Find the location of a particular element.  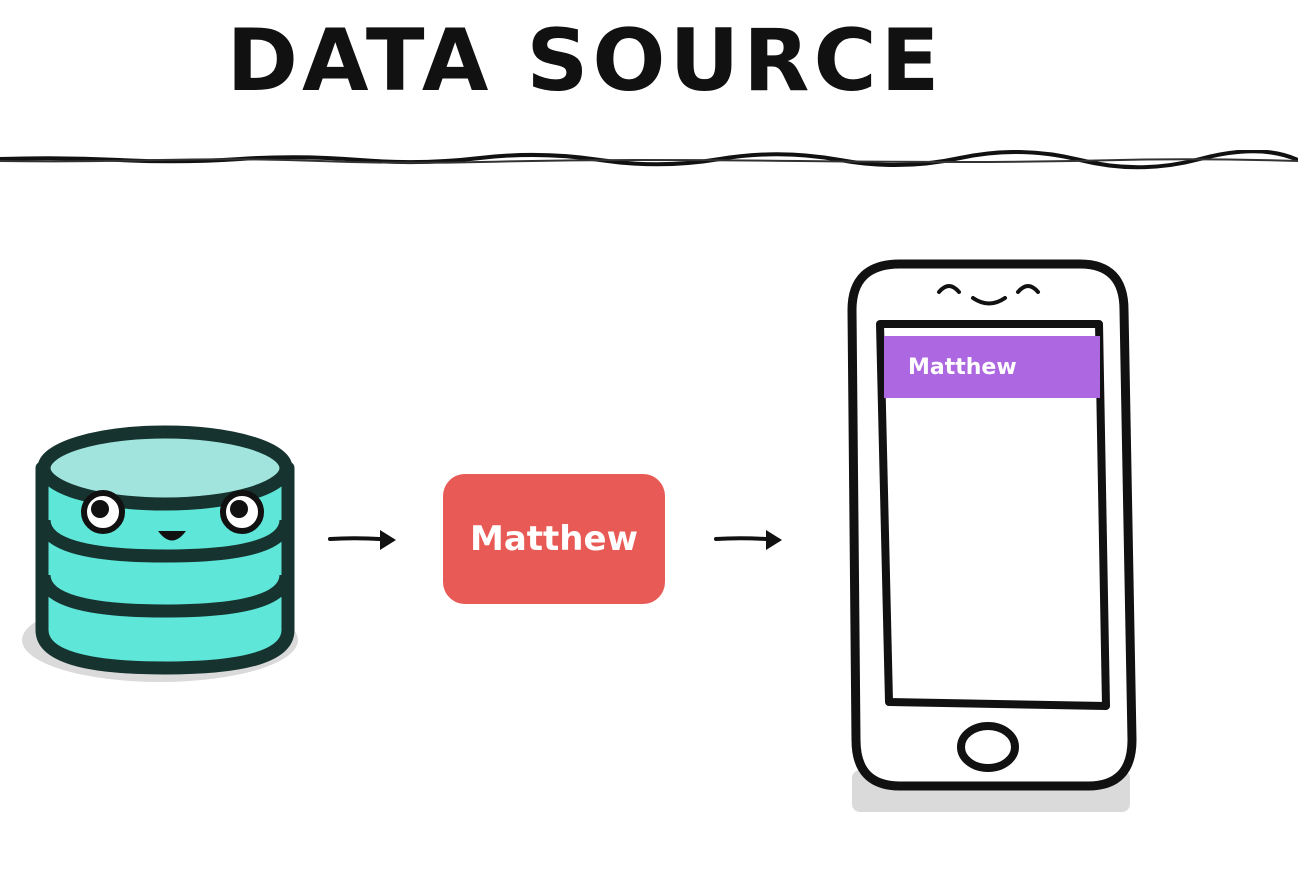

phone-list-row: Matthew is located at coordinates (992, 367).